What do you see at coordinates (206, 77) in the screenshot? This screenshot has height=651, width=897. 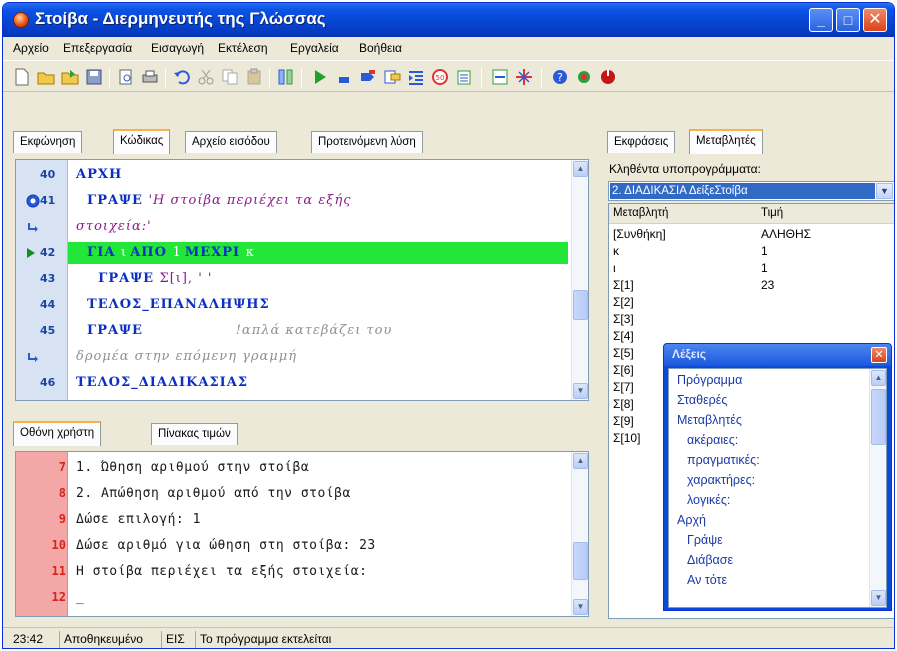 I see `cut-icon` at bounding box center [206, 77].